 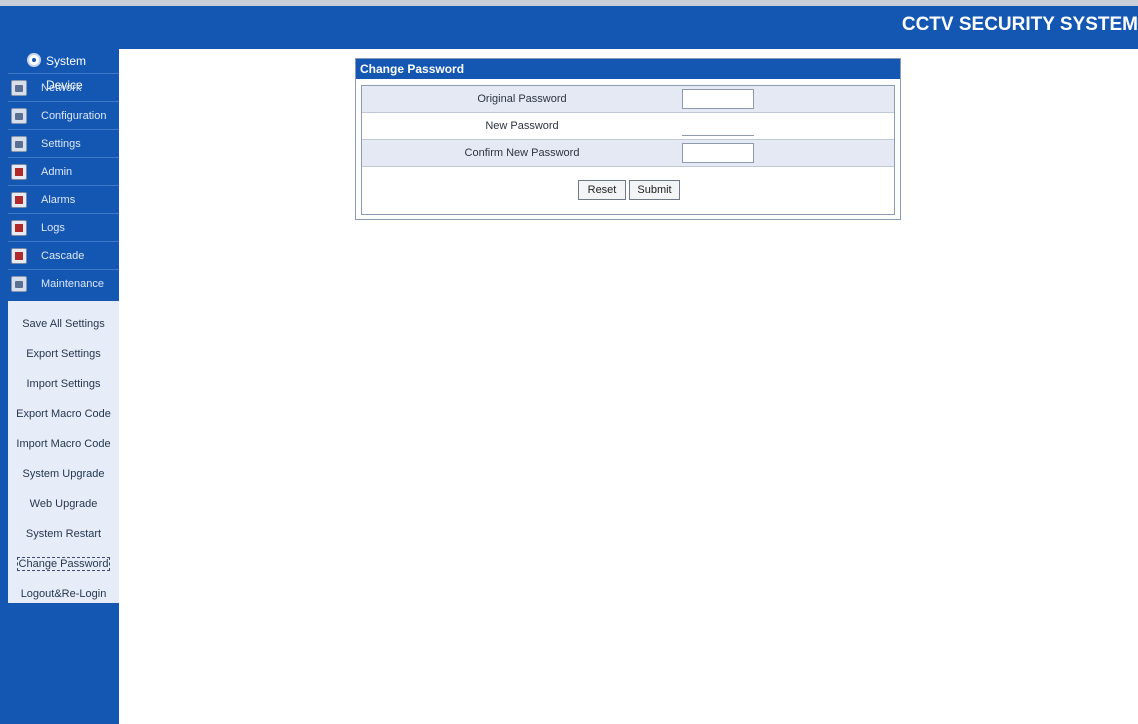 I want to click on submenu-item-system-upgrade: System Upgrade, so click(x=63, y=474).